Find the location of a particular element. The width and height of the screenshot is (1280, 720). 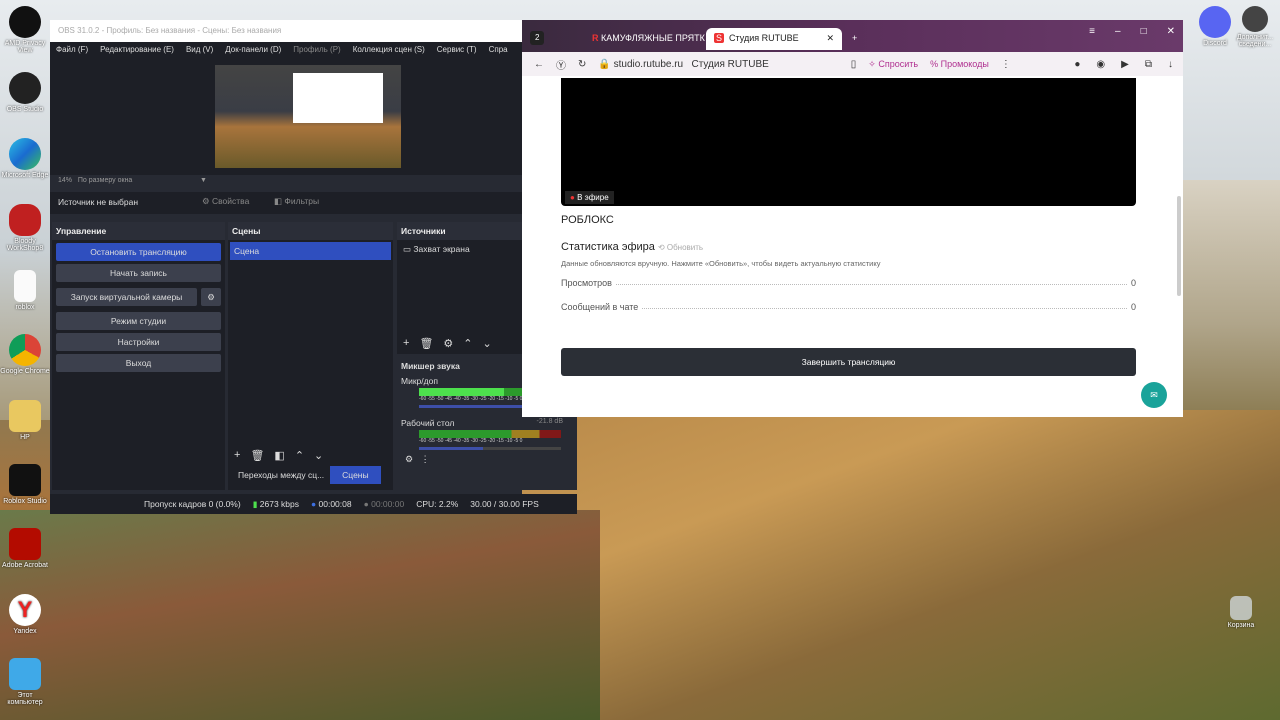

support-chat-icon: ✉ is located at coordinates (1154, 395).